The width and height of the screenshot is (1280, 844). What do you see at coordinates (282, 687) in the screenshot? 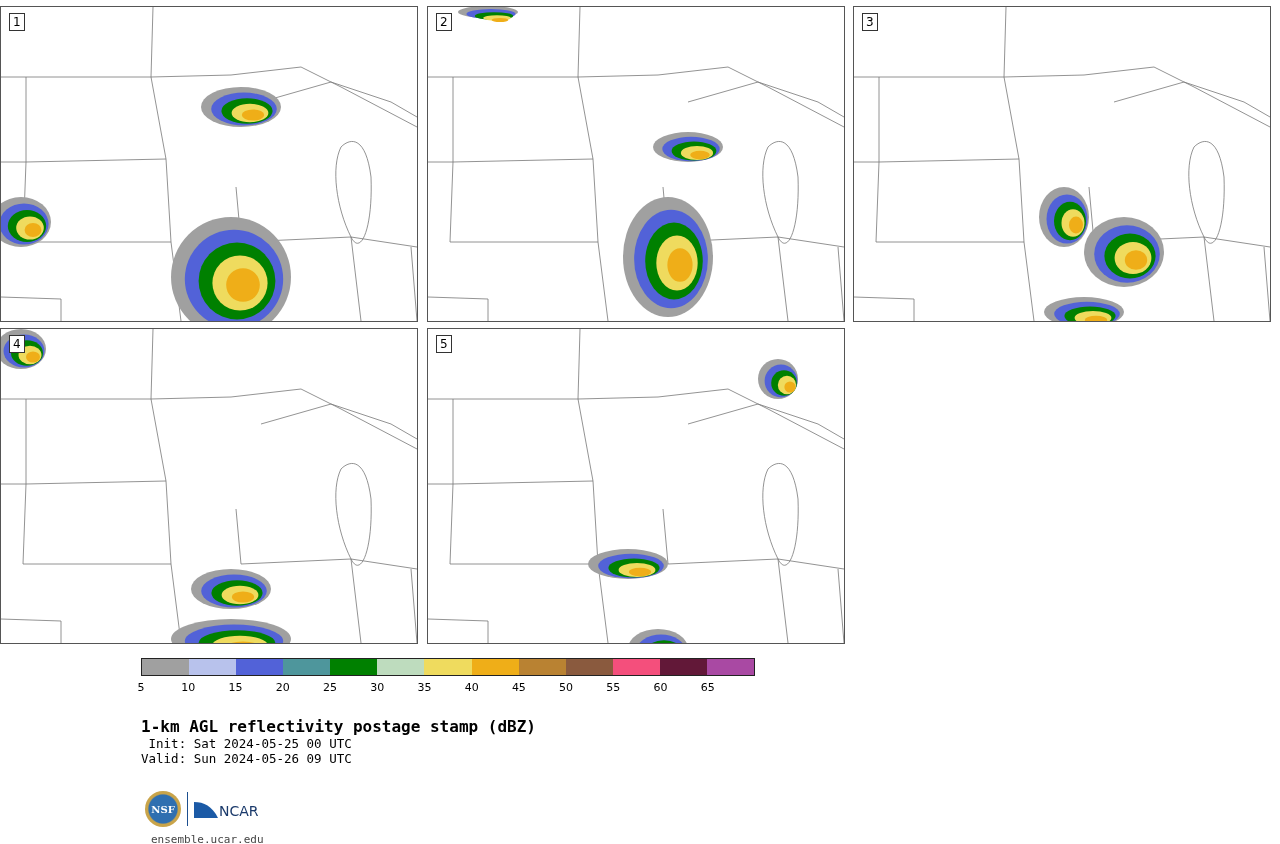
I see `tick-label: 20` at bounding box center [282, 687].